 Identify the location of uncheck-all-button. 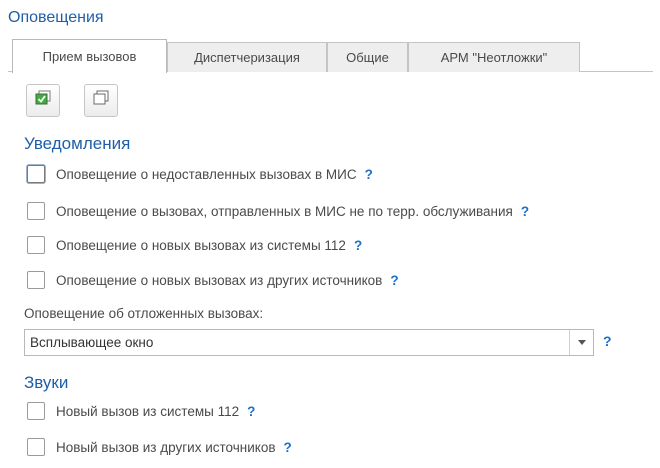
(101, 100).